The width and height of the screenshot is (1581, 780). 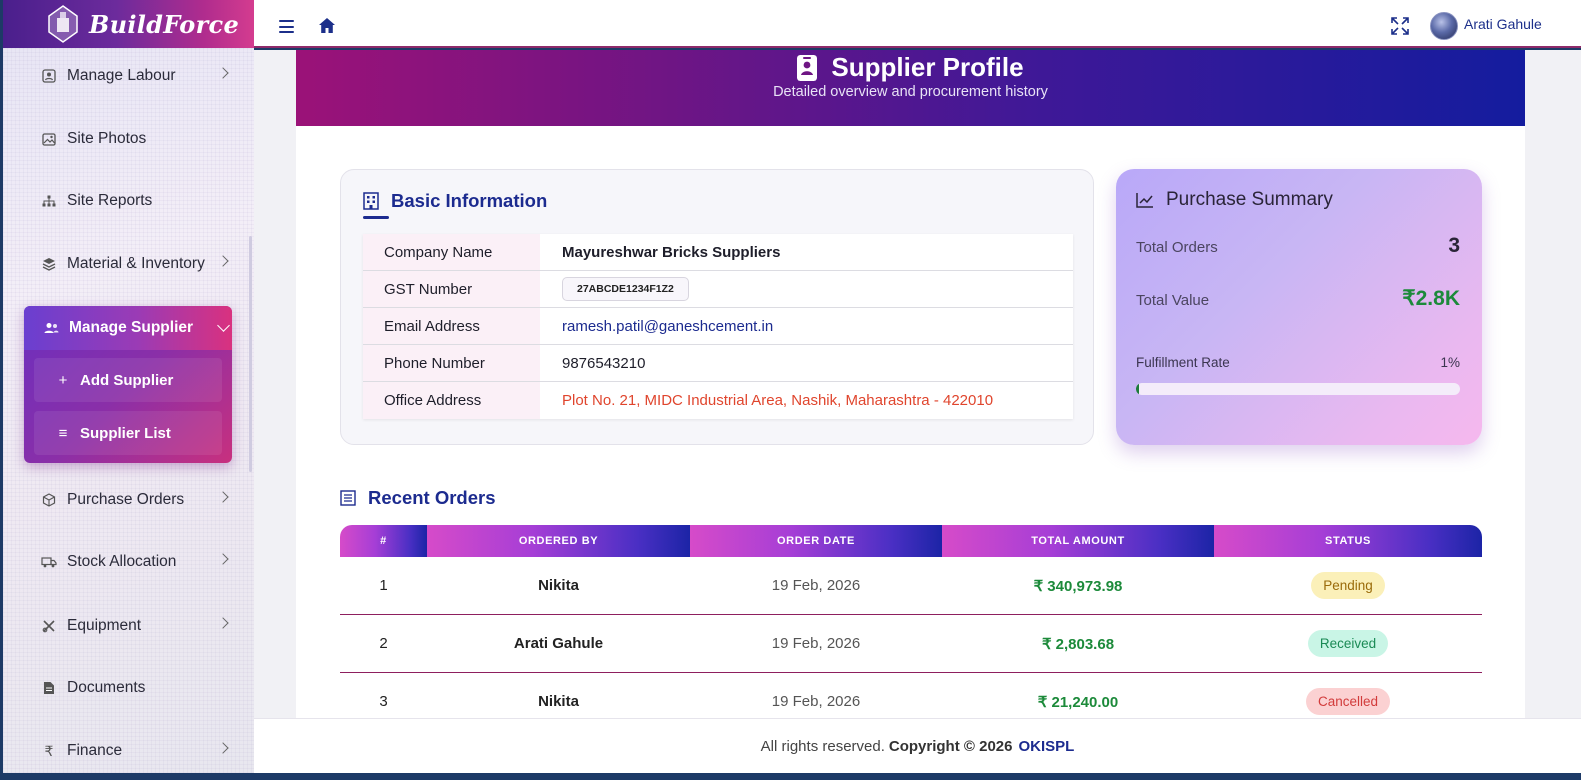 What do you see at coordinates (451, 252) in the screenshot?
I see `info-key: Company Name` at bounding box center [451, 252].